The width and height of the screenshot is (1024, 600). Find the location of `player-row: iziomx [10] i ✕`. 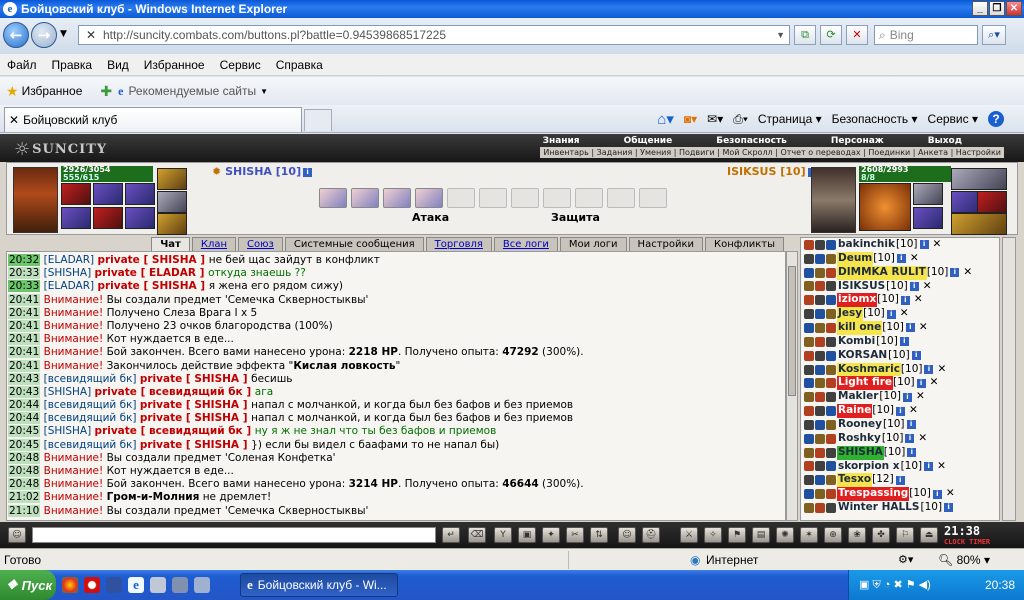

player-row: iziomx [10] i ✕ is located at coordinates (901, 300).